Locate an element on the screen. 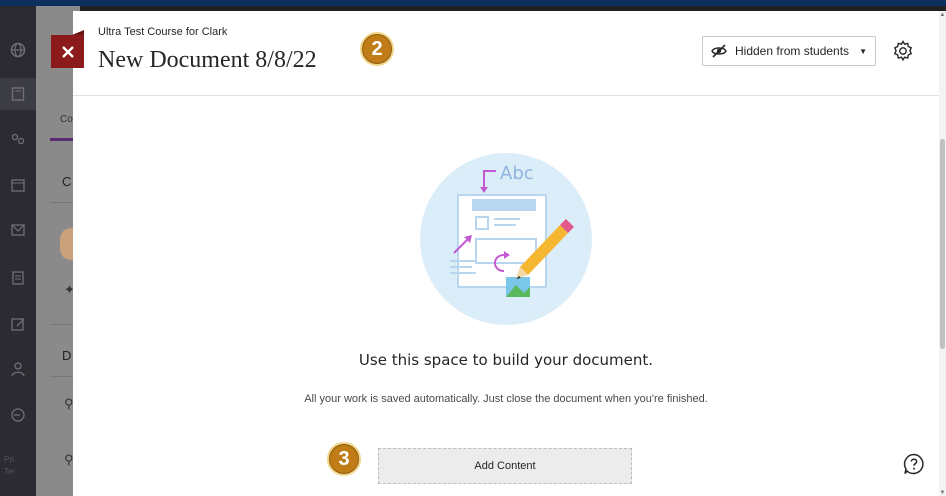  section-heading: C is located at coordinates (67, 181).